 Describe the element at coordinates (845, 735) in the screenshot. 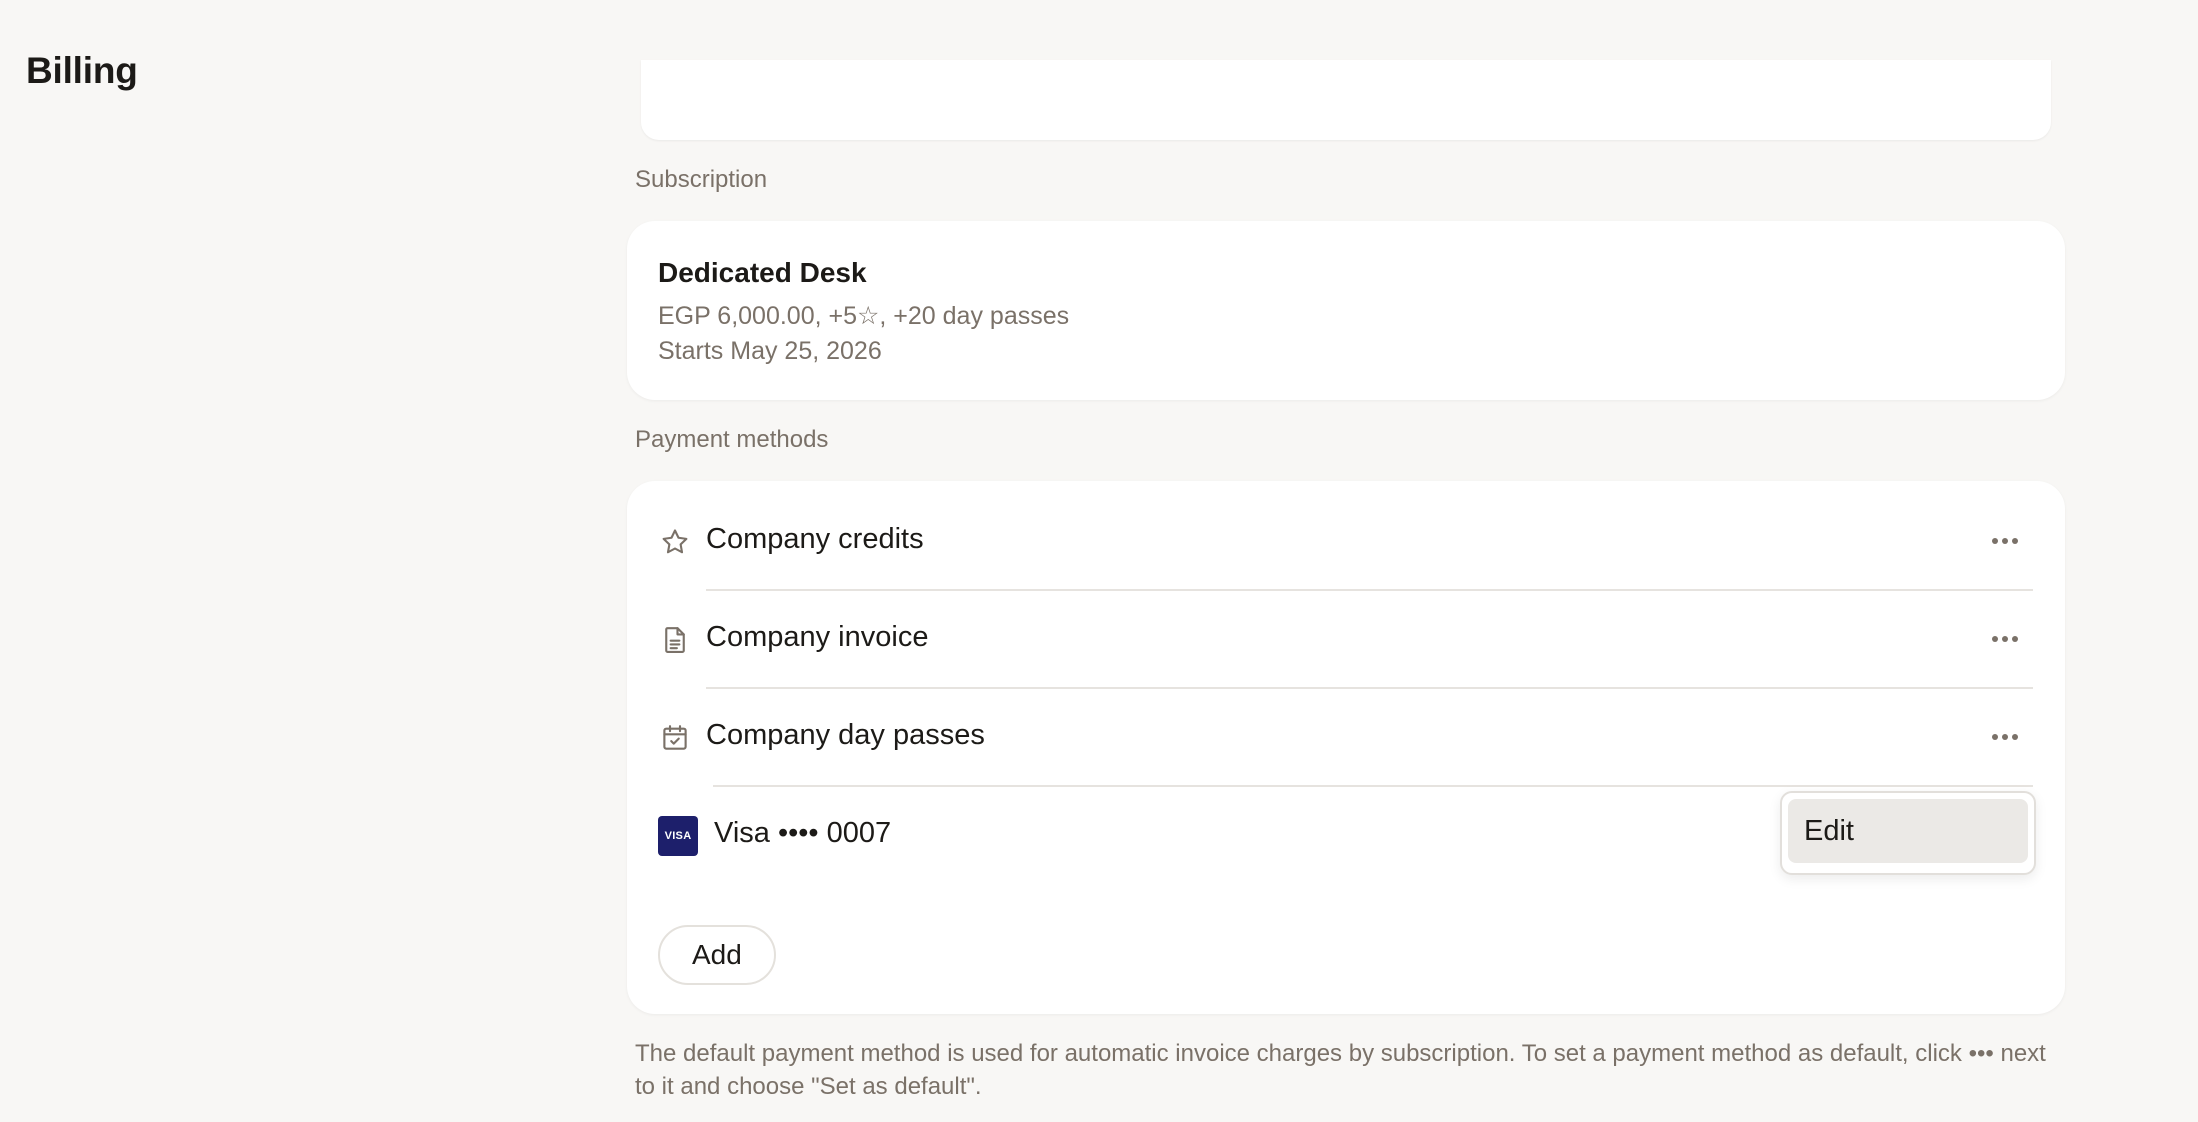

I see `payment-method-label: Company day passes` at that location.